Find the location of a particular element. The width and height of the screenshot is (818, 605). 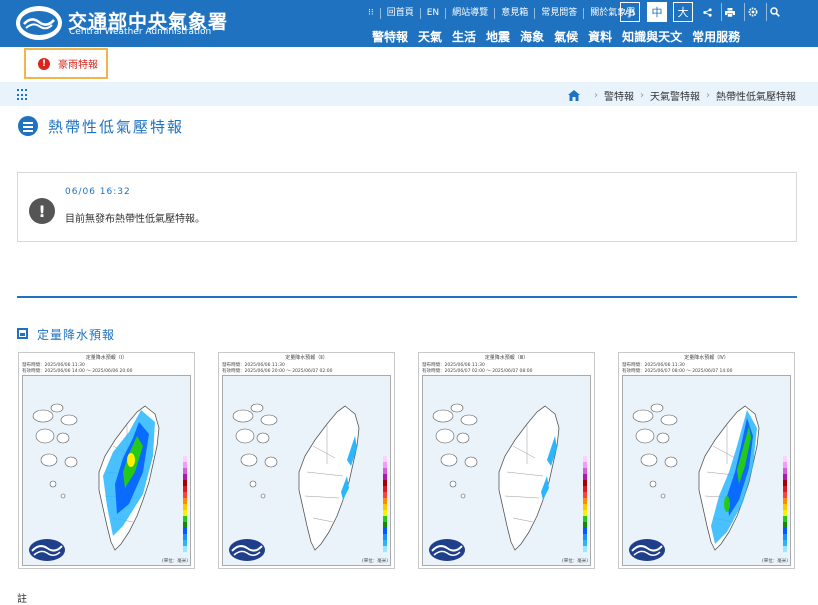

font-size-large-button: 大 is located at coordinates (683, 12).